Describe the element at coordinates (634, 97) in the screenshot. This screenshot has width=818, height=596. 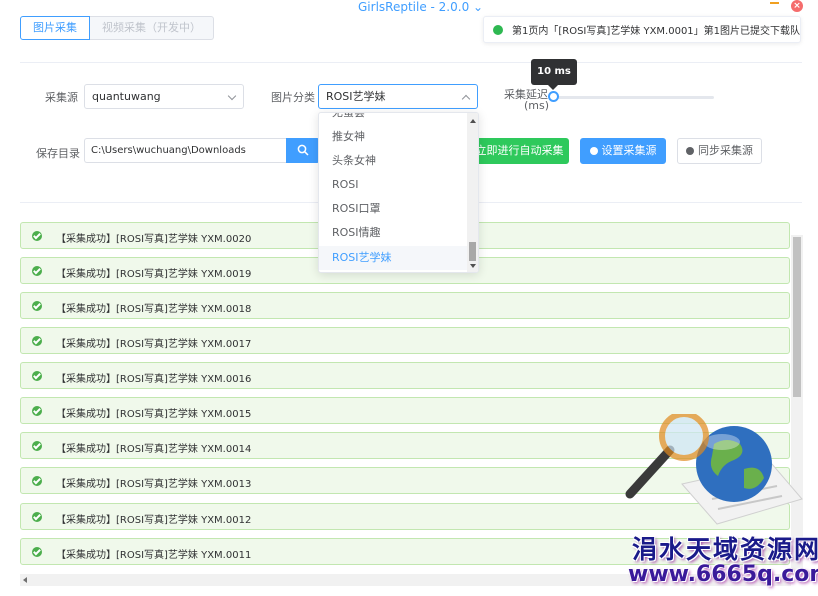
I see `delay-slider-track` at that location.